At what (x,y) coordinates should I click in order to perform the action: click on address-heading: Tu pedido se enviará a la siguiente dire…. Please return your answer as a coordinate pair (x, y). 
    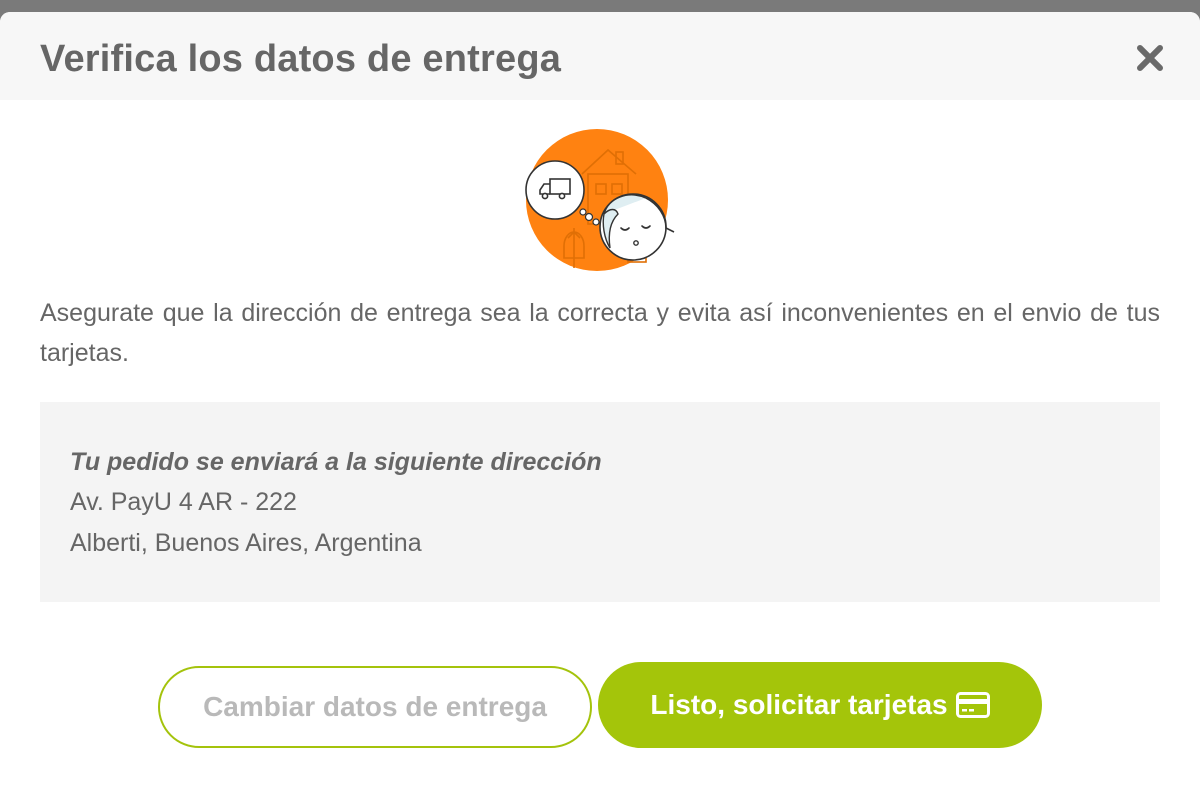
    Looking at the image, I should click on (336, 462).